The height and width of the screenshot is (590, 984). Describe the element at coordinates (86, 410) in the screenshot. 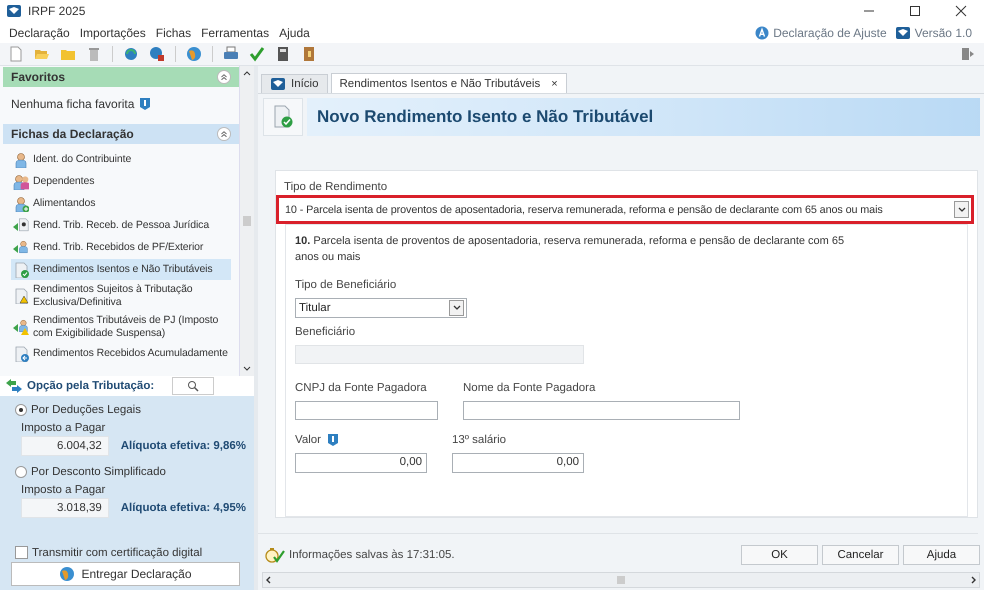

I see `option-label: Por Deduções Legais` at that location.